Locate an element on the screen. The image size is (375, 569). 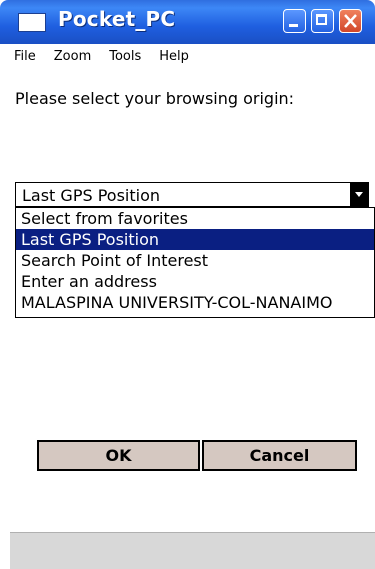
maximize-button is located at coordinates (322, 21).